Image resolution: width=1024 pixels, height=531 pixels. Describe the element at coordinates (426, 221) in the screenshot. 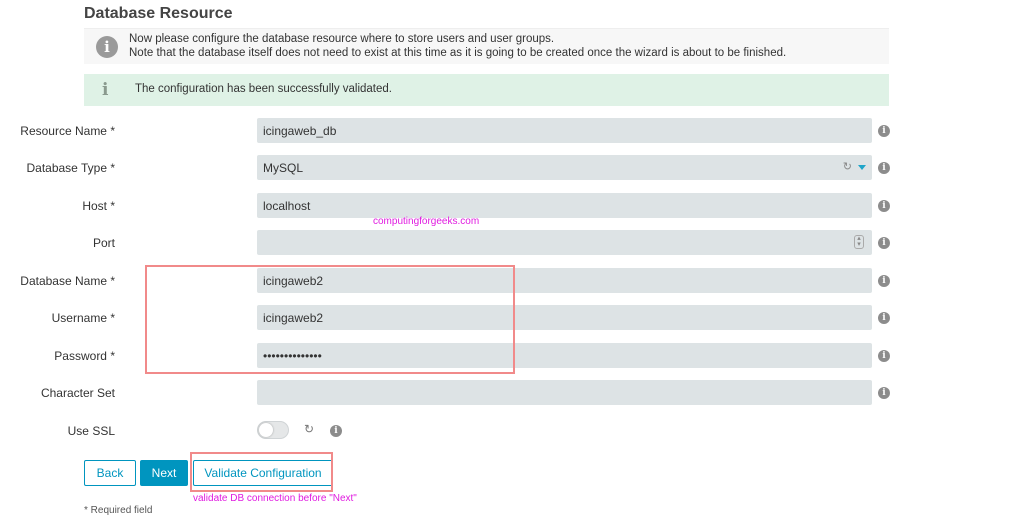

I see `watermark: computingforgeeks.com` at that location.